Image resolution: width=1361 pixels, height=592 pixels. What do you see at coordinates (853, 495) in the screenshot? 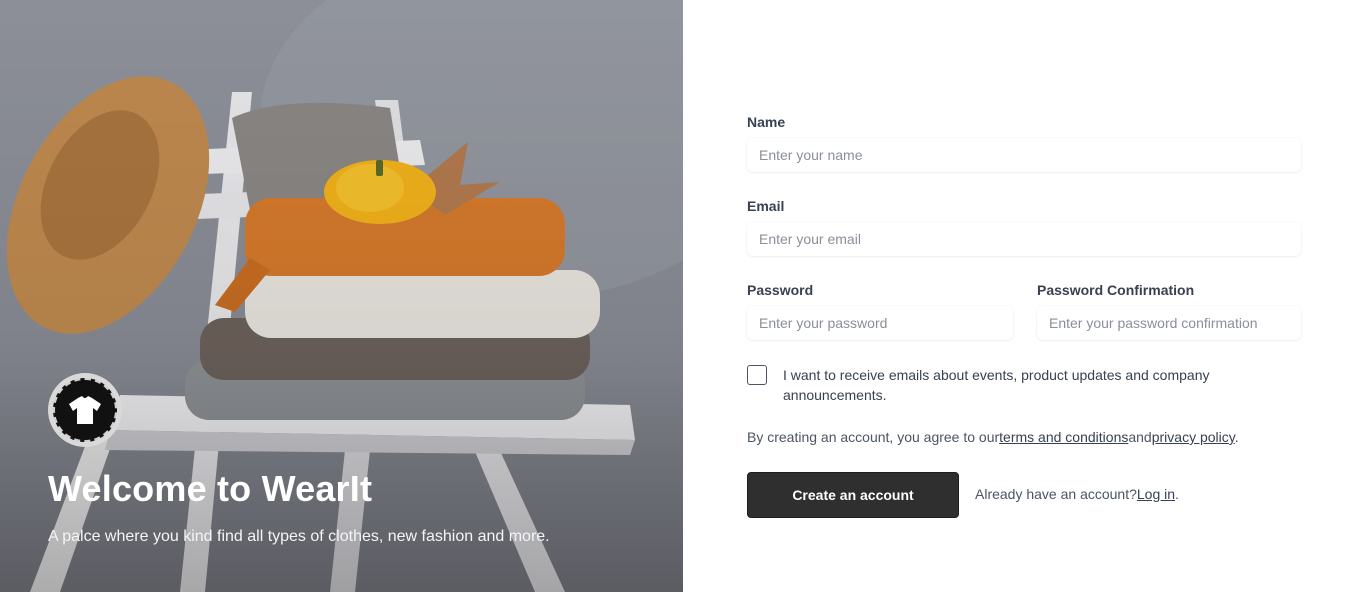
I see `create-account-button: Create an account` at bounding box center [853, 495].